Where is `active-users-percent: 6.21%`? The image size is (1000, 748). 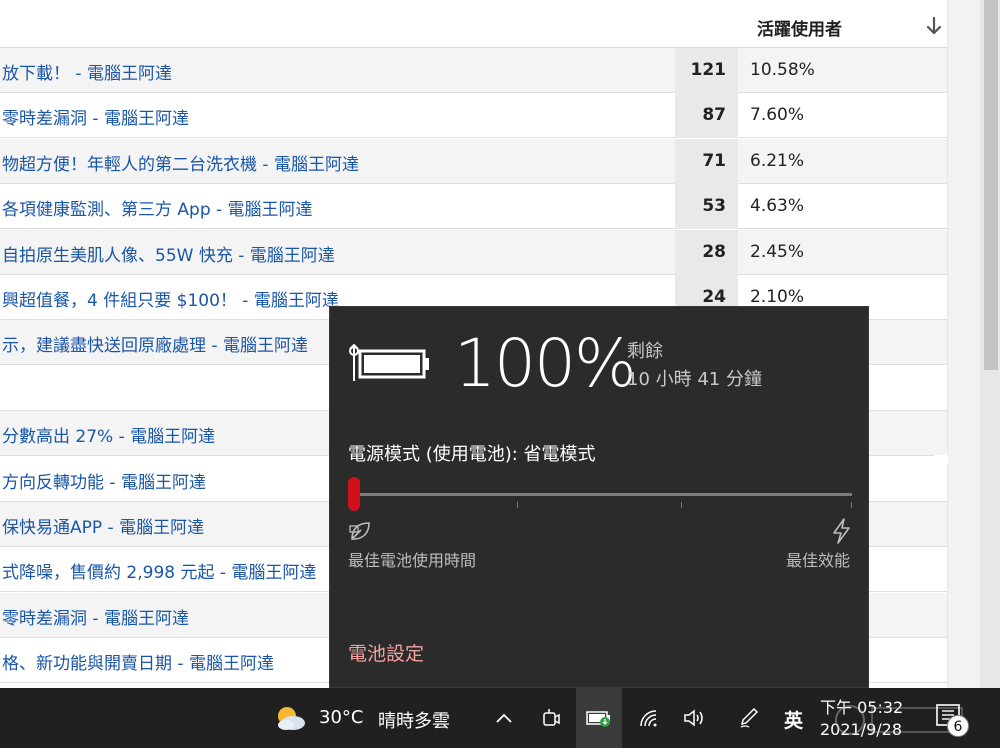 active-users-percent: 6.21% is located at coordinates (777, 160).